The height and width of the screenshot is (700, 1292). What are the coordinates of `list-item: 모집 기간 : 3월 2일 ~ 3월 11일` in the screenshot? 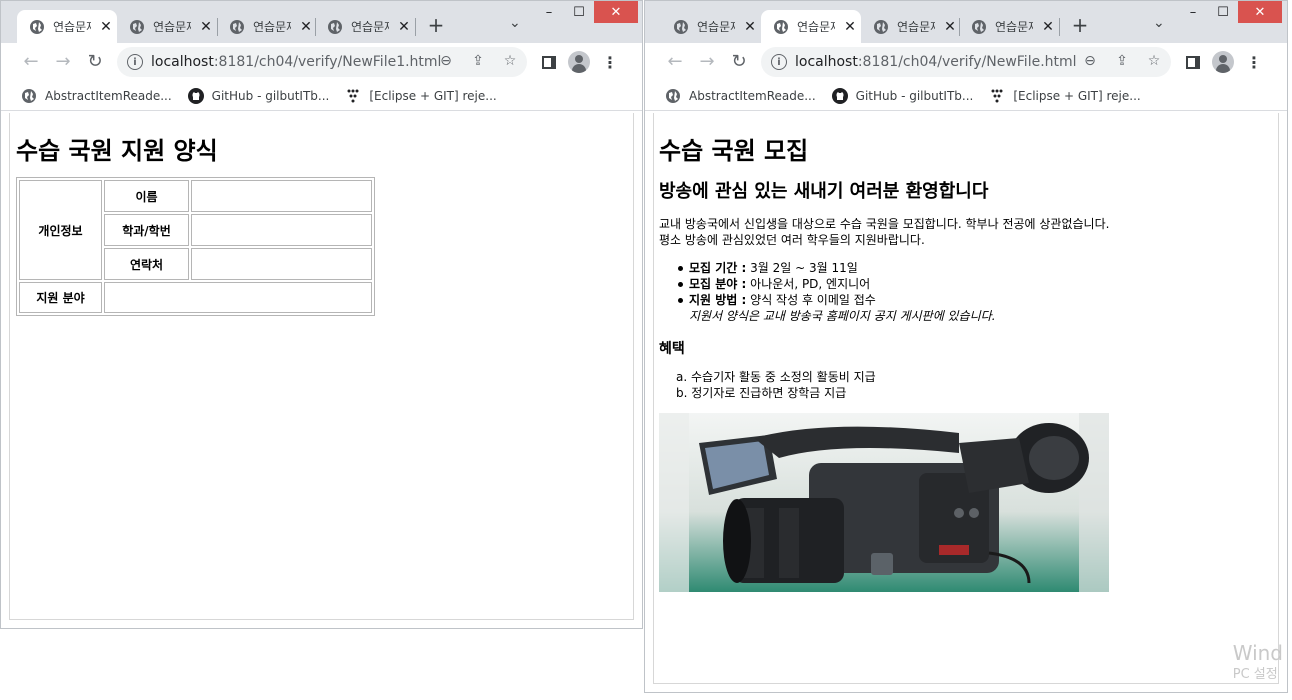 It's located at (827, 268).